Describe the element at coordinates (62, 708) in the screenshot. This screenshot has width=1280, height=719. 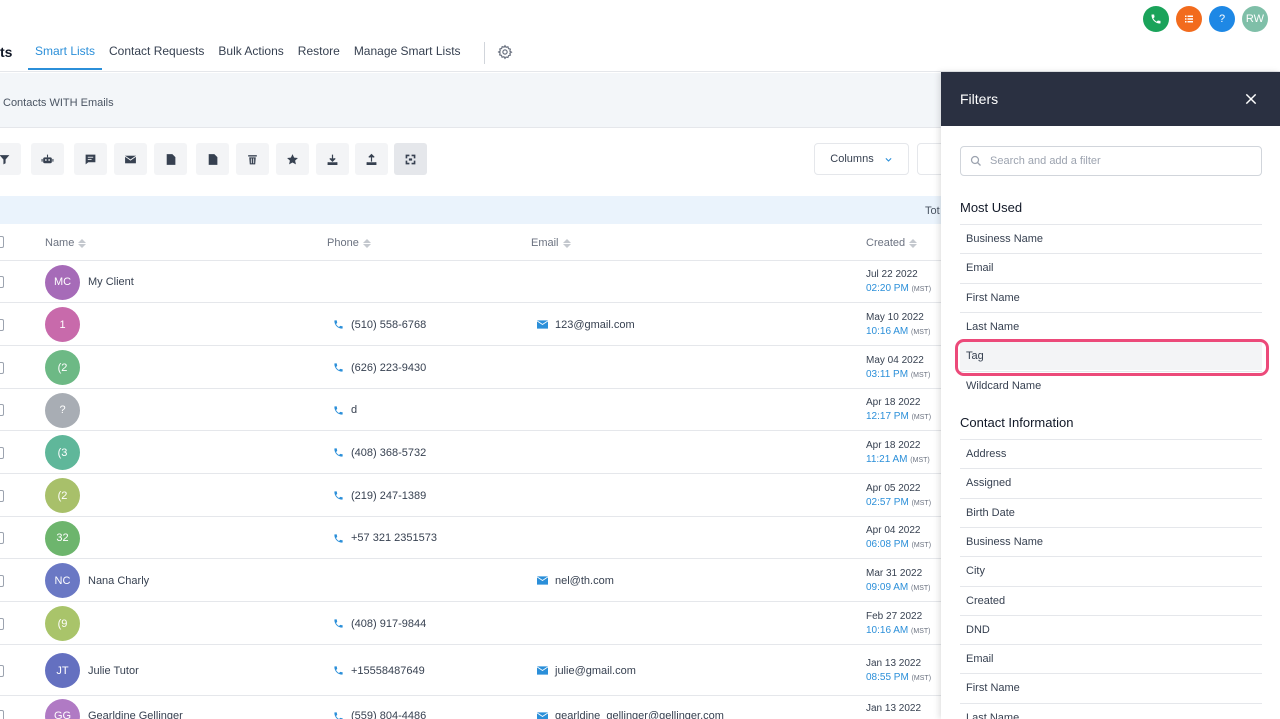
I see `avatar: GG` at that location.